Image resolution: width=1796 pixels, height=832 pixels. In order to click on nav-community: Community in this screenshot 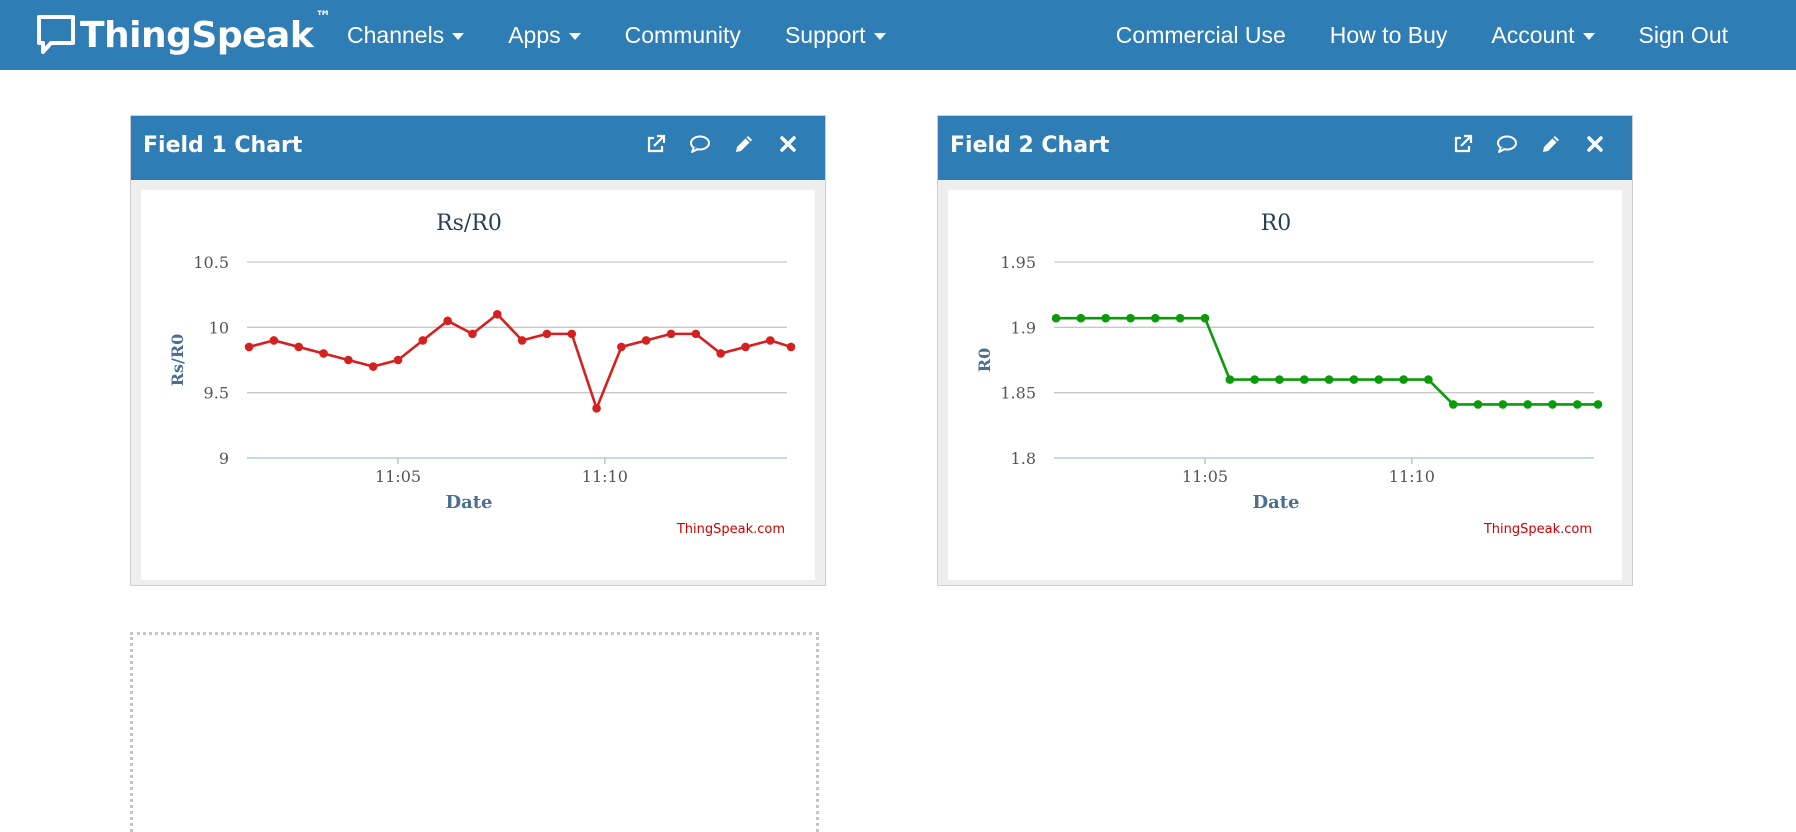, I will do `click(683, 35)`.